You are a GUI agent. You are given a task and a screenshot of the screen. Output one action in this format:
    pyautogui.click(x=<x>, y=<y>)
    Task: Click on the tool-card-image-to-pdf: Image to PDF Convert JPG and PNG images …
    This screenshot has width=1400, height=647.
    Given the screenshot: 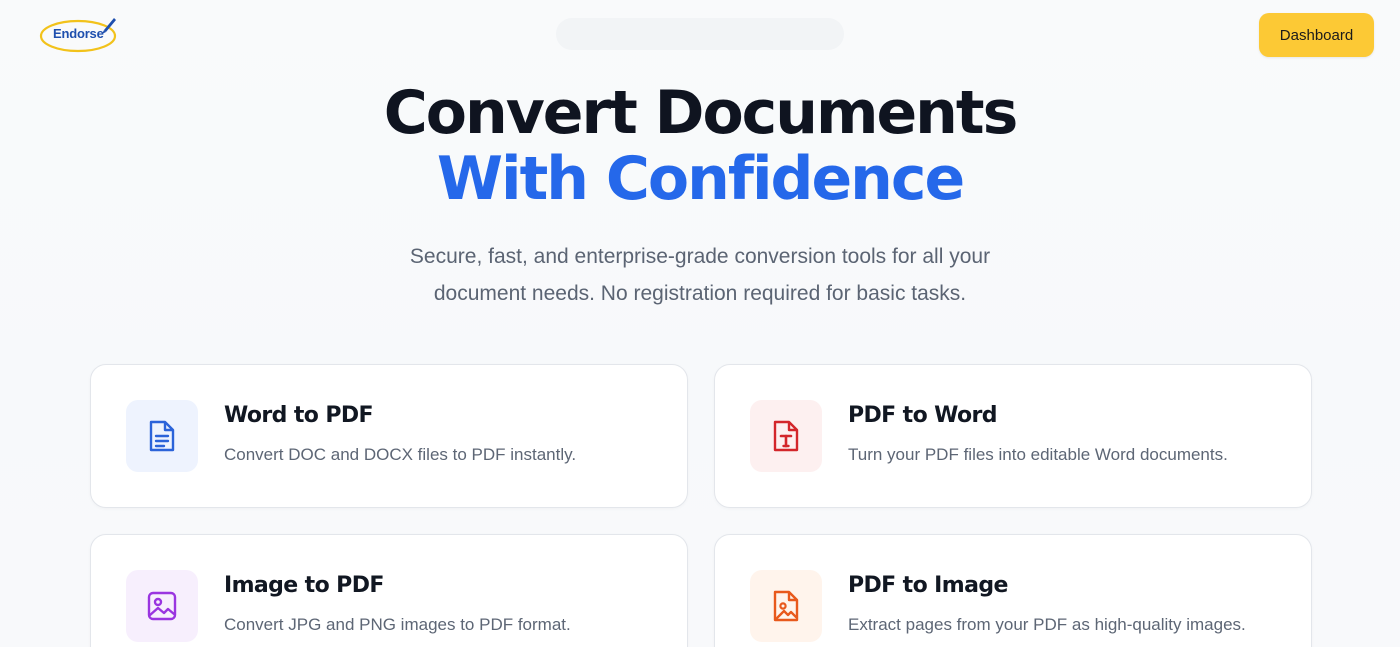 What is the action you would take?
    pyautogui.click(x=389, y=590)
    